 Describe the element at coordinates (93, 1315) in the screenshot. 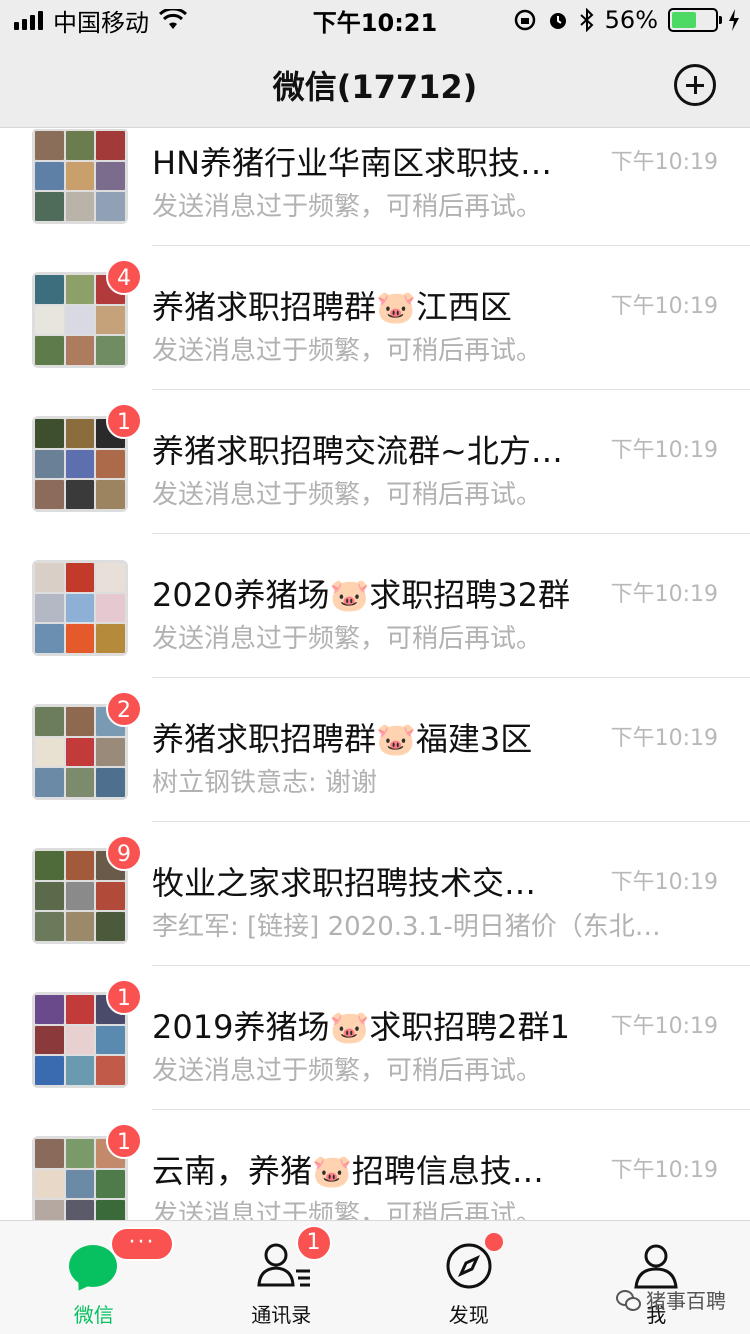

I see `tab-chats-label: 微信` at that location.